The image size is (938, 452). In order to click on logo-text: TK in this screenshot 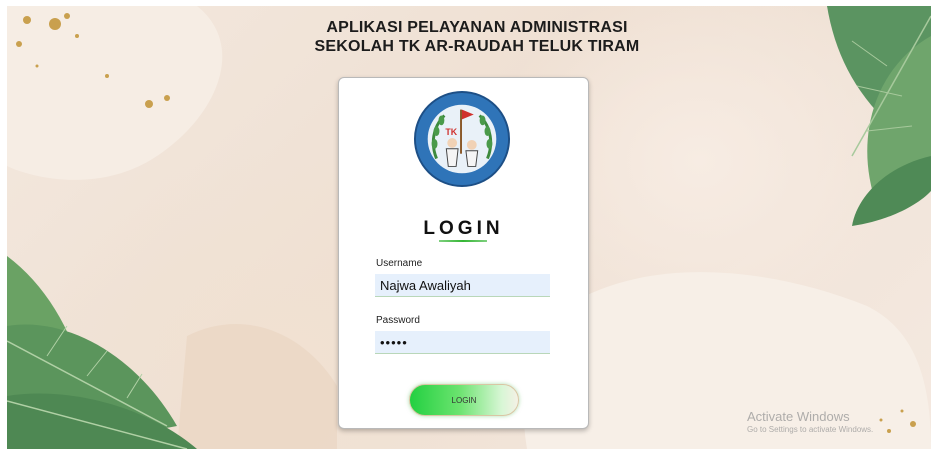, I will do `click(451, 132)`.